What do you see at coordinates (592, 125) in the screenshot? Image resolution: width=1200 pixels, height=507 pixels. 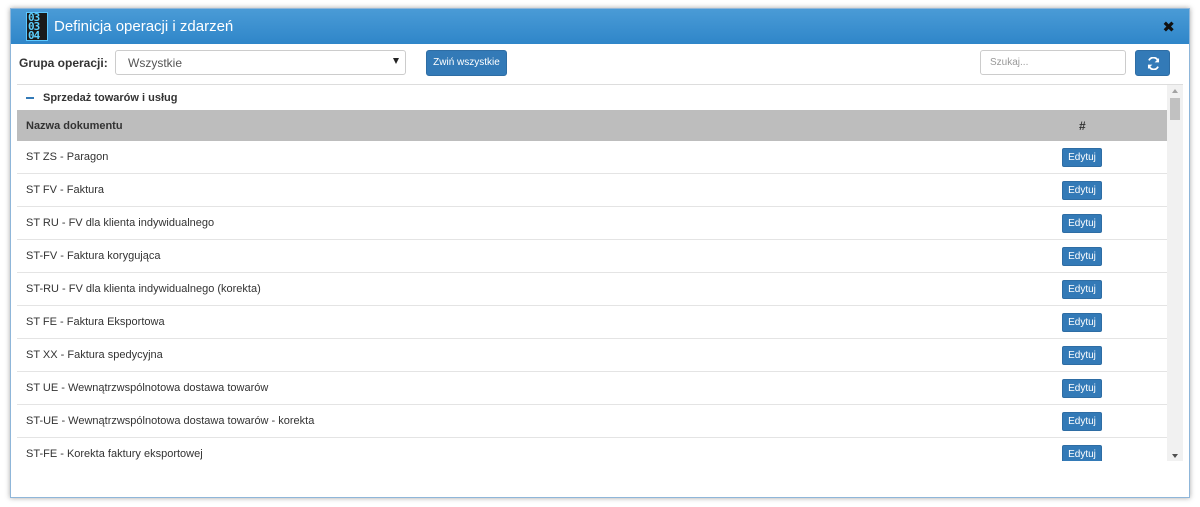 I see `table-header: Nazwa dokumentu #` at bounding box center [592, 125].